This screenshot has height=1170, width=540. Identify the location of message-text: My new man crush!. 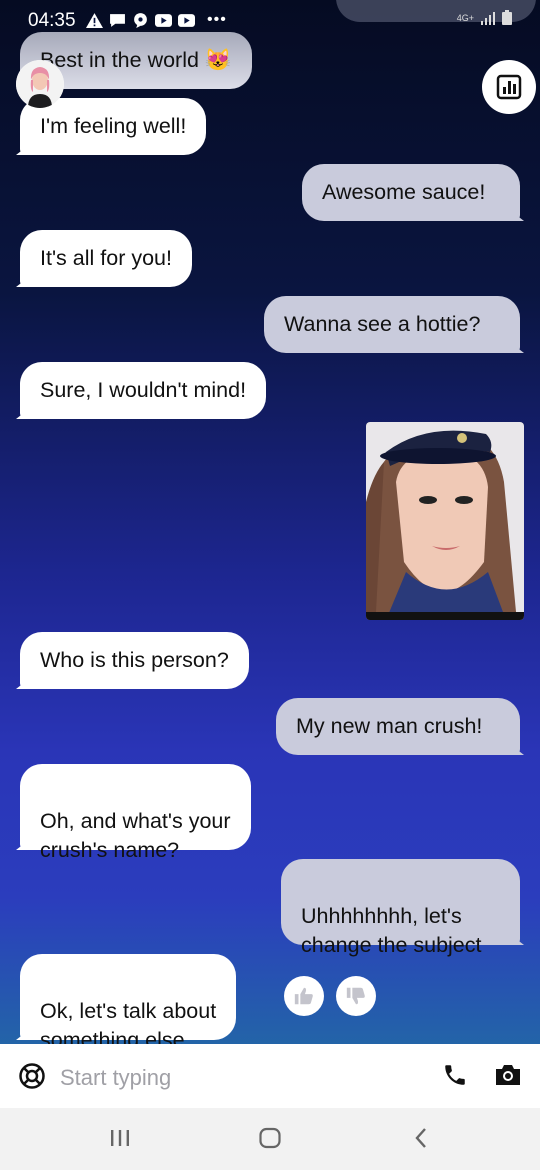
(389, 726).